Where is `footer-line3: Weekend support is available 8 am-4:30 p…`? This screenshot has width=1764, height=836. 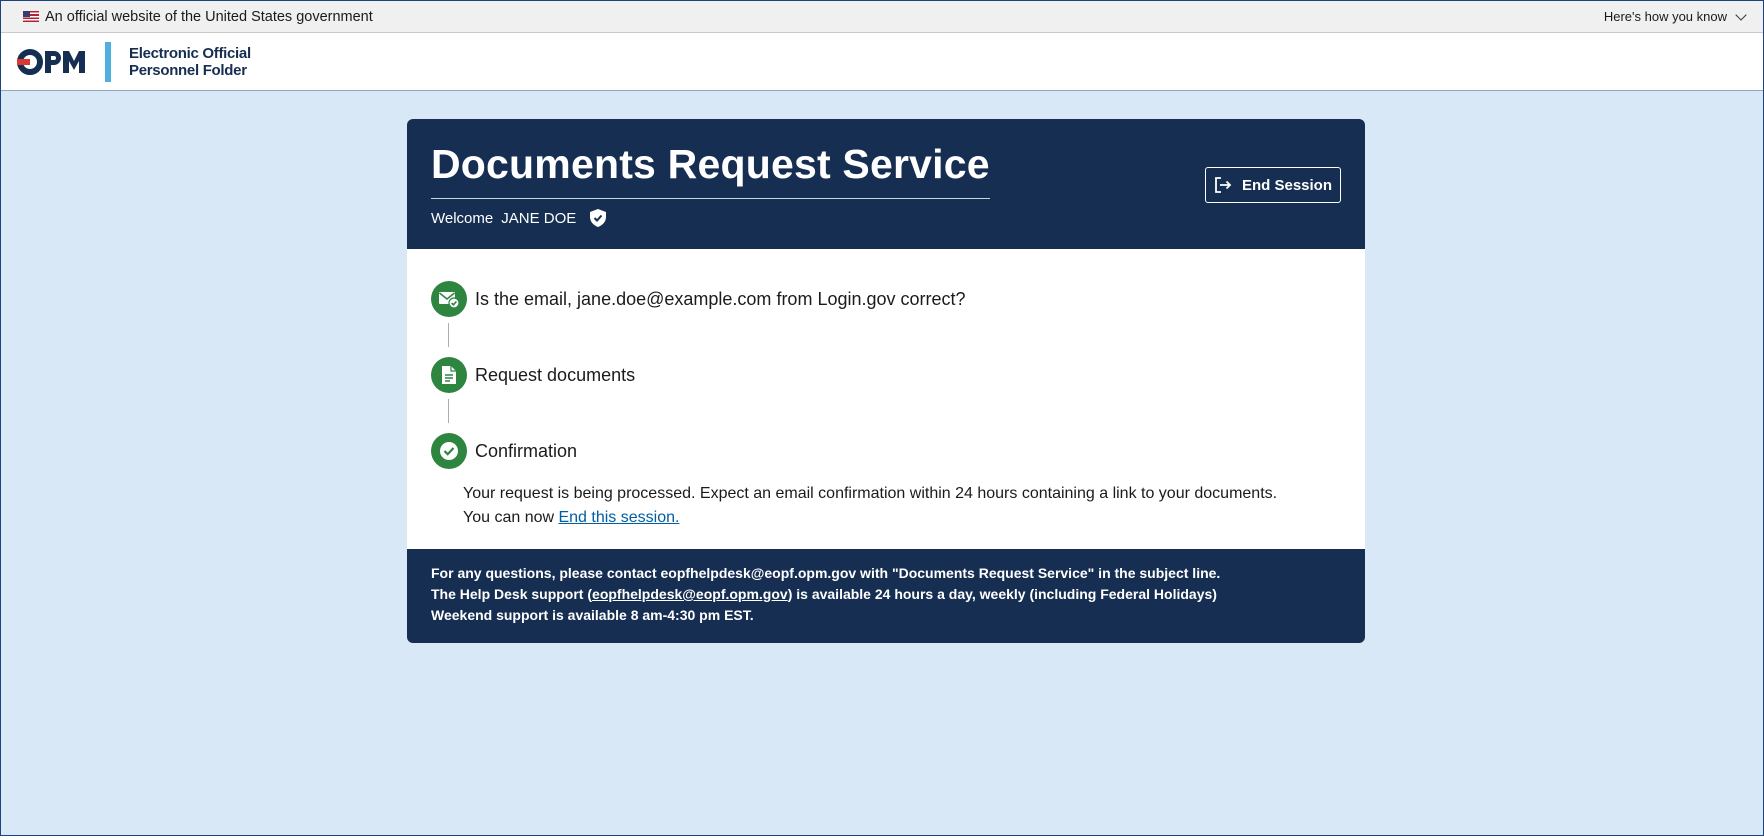
footer-line3: Weekend support is available 8 am-4:30 p… is located at coordinates (592, 615).